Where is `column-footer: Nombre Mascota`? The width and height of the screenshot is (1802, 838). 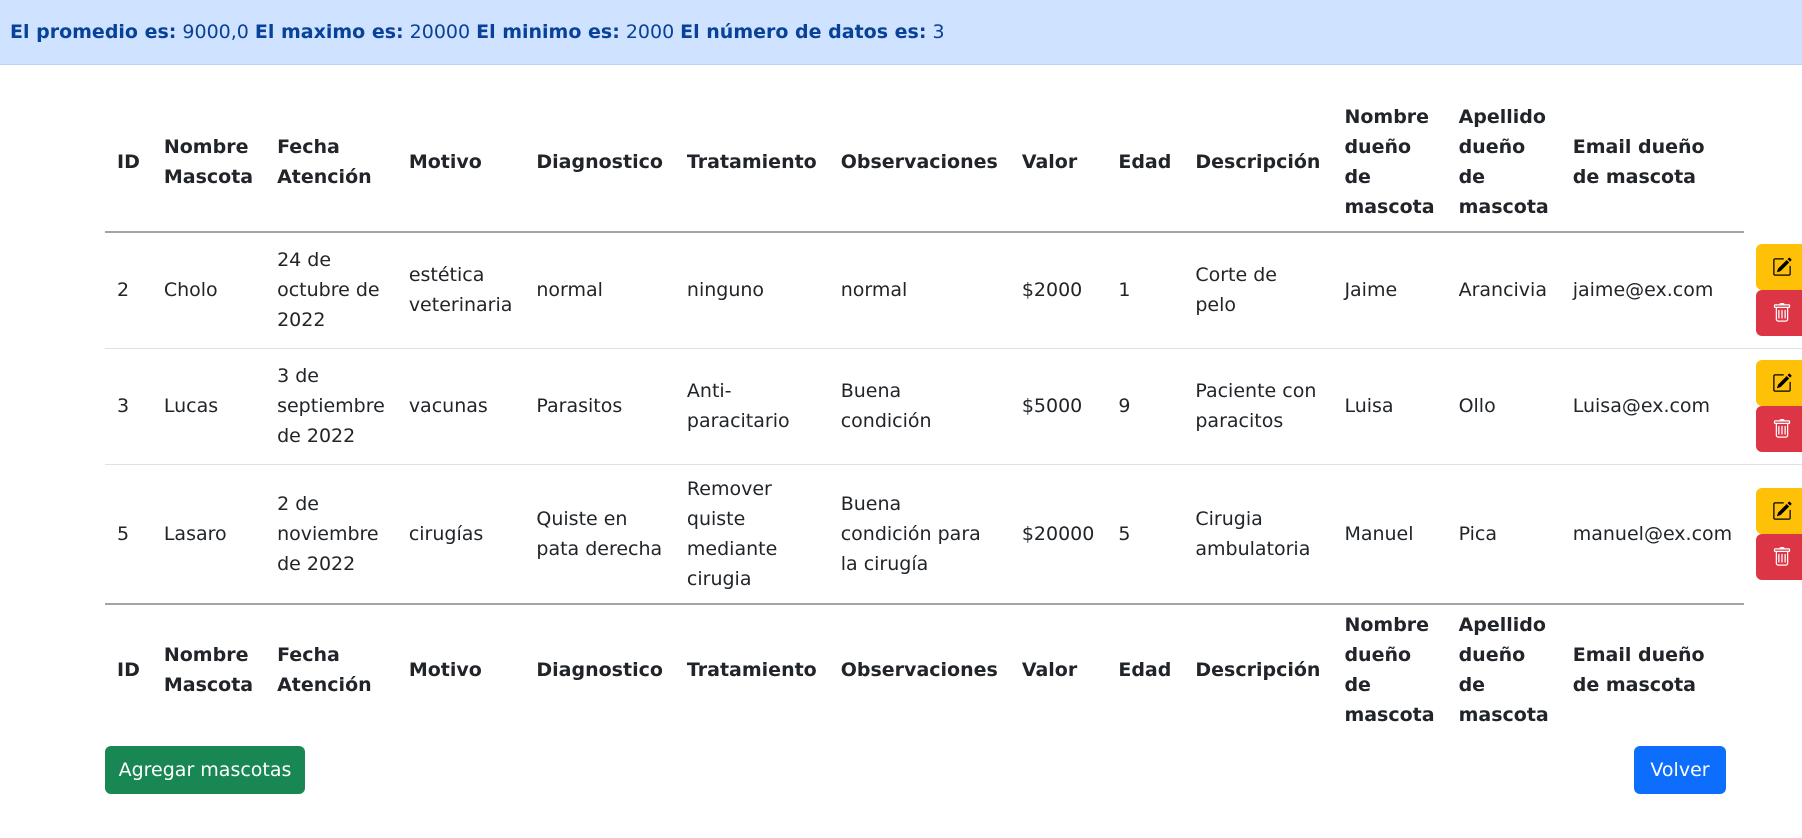 column-footer: Nombre Mascota is located at coordinates (208, 668).